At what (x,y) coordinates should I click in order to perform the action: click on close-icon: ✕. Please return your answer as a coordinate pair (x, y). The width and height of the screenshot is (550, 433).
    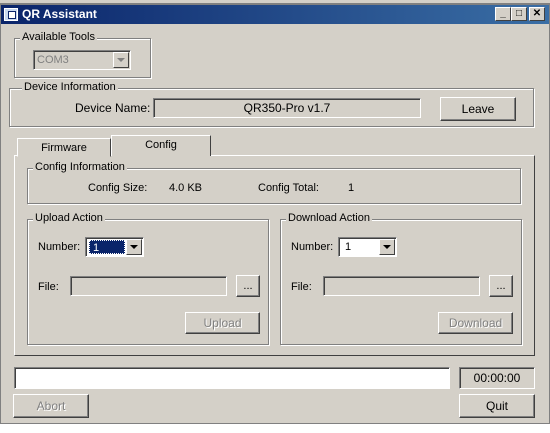
    Looking at the image, I should click on (537, 13).